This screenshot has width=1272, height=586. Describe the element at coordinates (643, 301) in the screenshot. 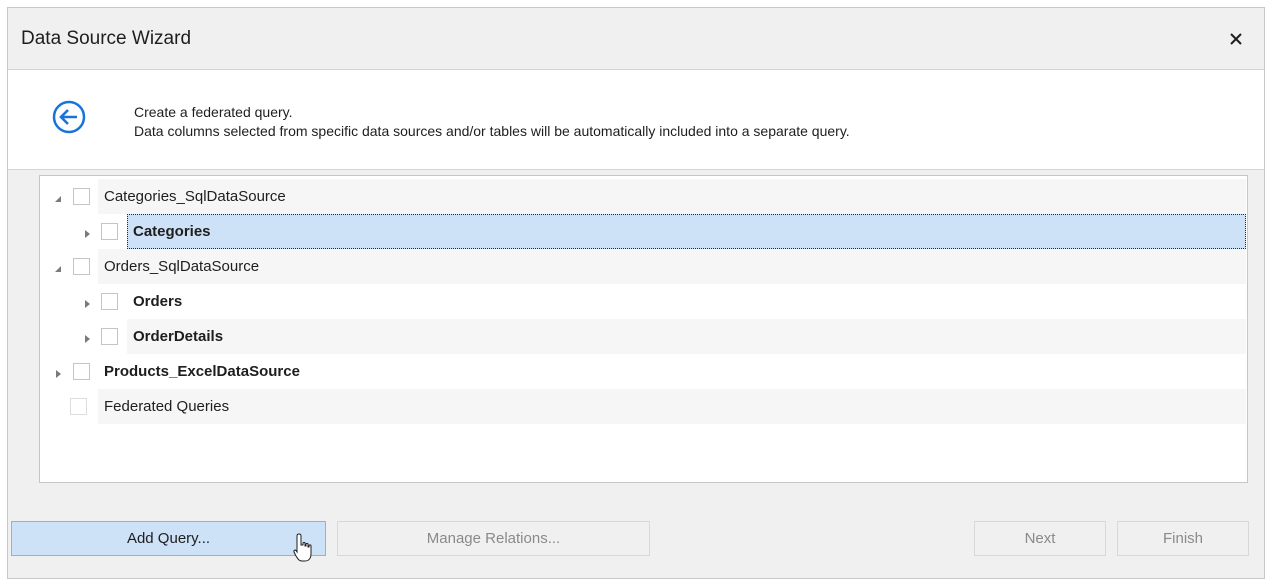

I see `tree-row-orders: Orders` at that location.